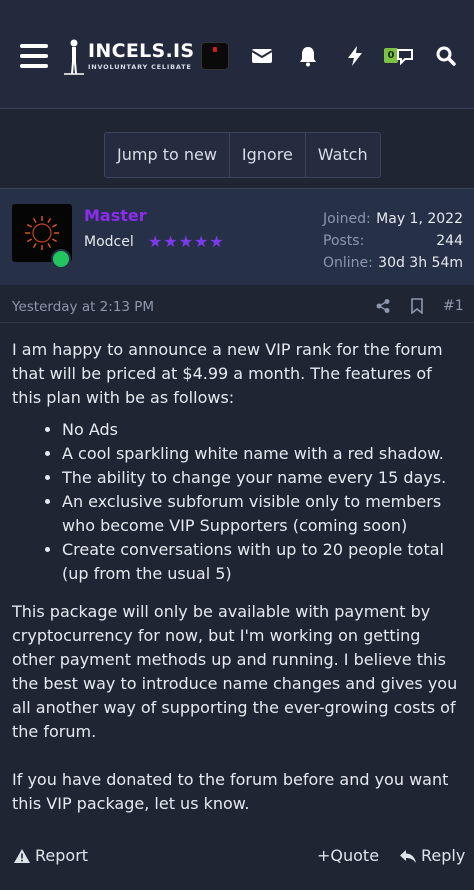  Describe the element at coordinates (268, 155) in the screenshot. I see `ignore-button: Ignore` at that location.